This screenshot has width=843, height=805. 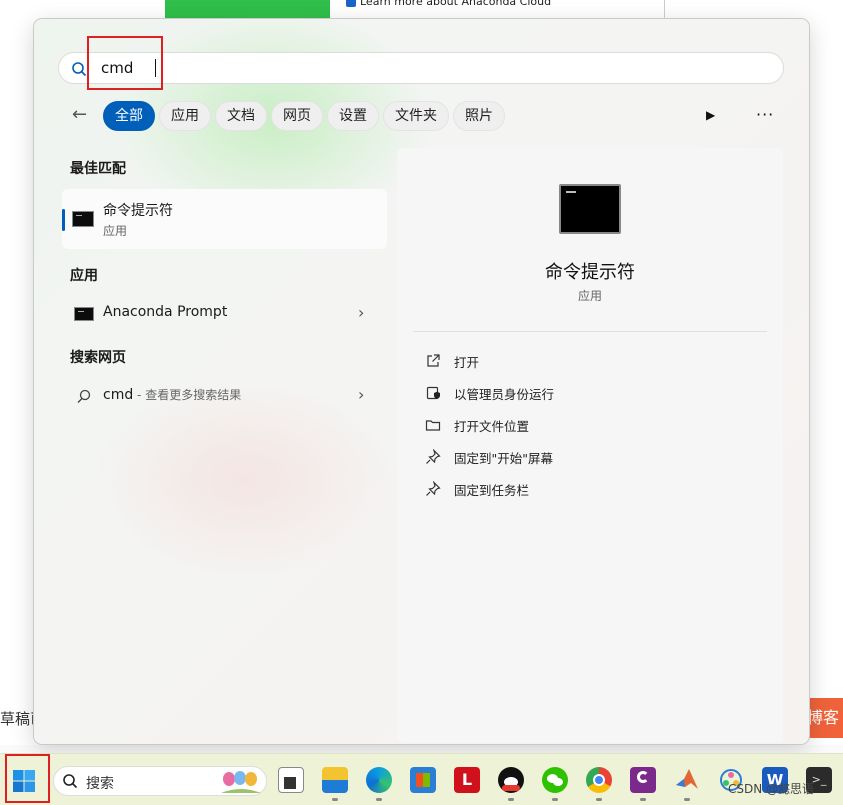 What do you see at coordinates (84, 314) in the screenshot?
I see `anaconda-prompt-icon` at bounding box center [84, 314].